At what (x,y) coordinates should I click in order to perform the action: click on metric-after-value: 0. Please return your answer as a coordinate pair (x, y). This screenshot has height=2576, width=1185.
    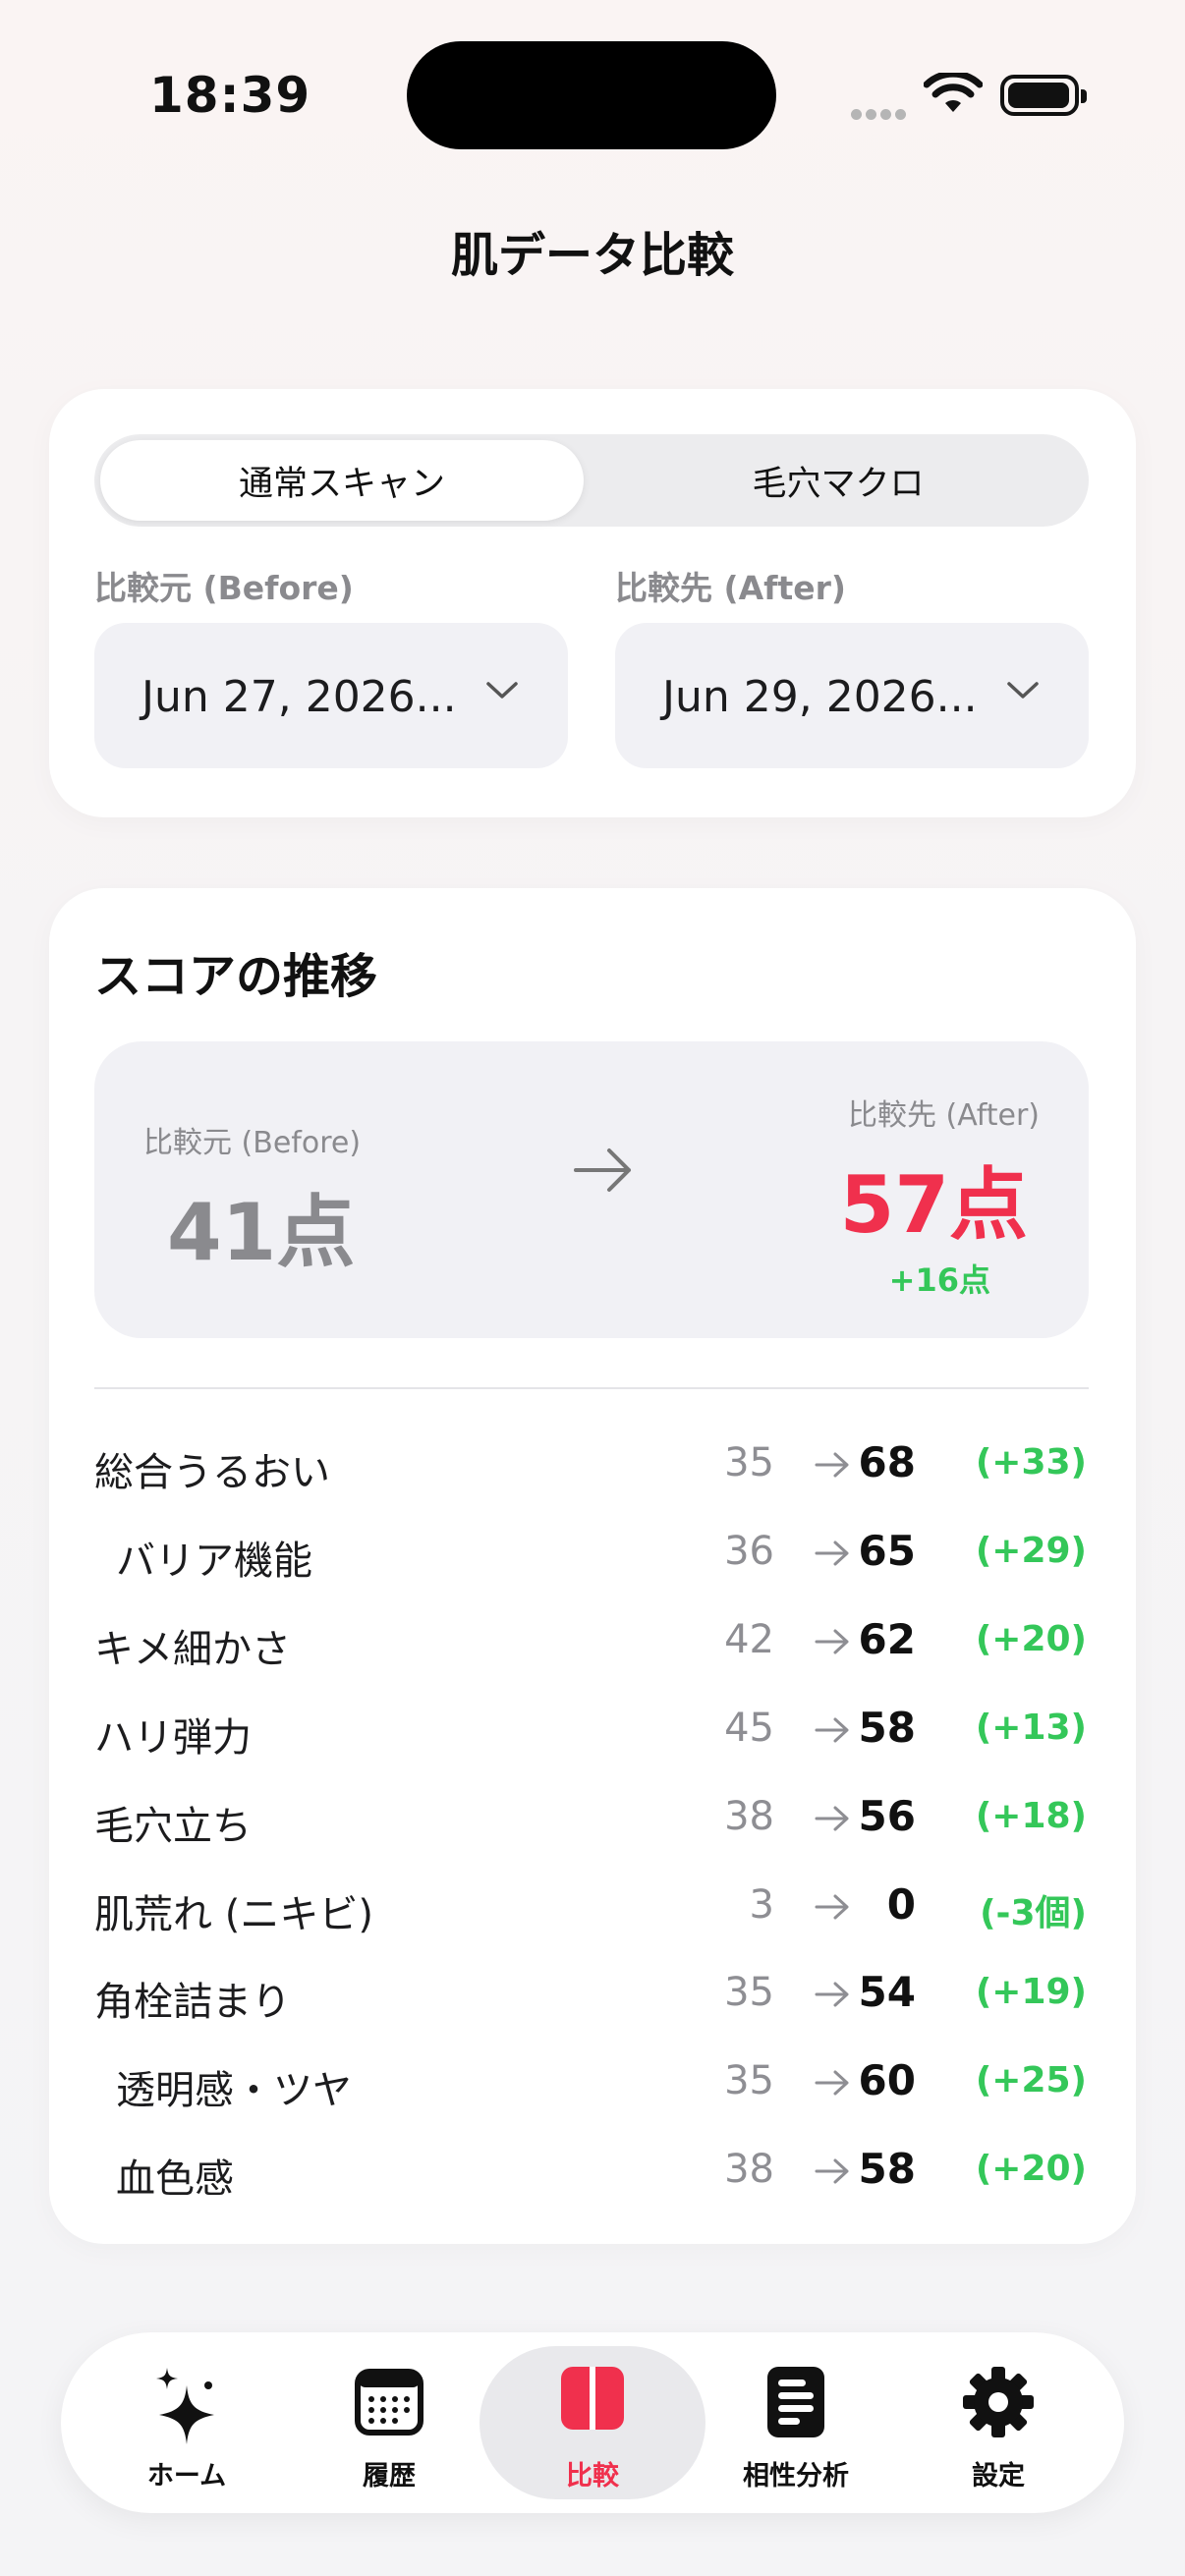
    Looking at the image, I should click on (901, 1904).